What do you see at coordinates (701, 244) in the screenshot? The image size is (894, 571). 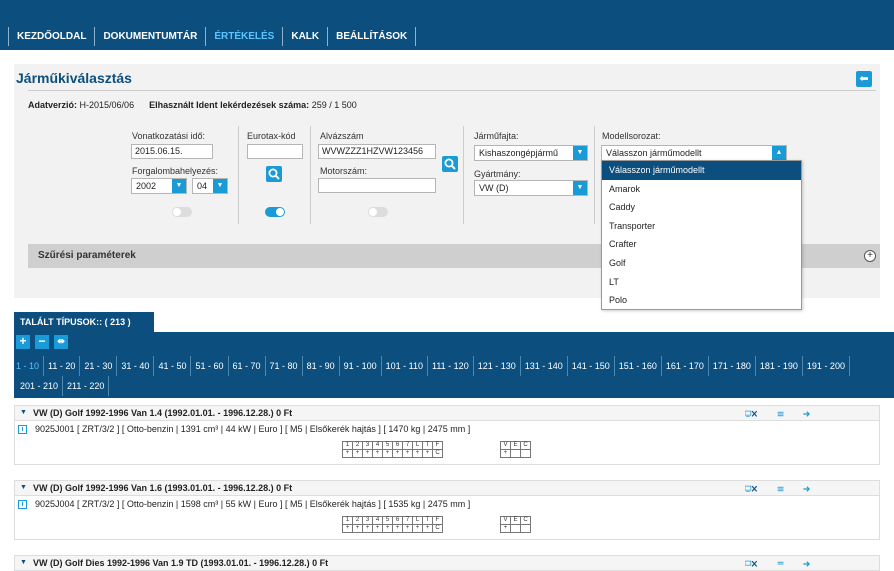 I see `dropdown-option: Crafter` at bounding box center [701, 244].